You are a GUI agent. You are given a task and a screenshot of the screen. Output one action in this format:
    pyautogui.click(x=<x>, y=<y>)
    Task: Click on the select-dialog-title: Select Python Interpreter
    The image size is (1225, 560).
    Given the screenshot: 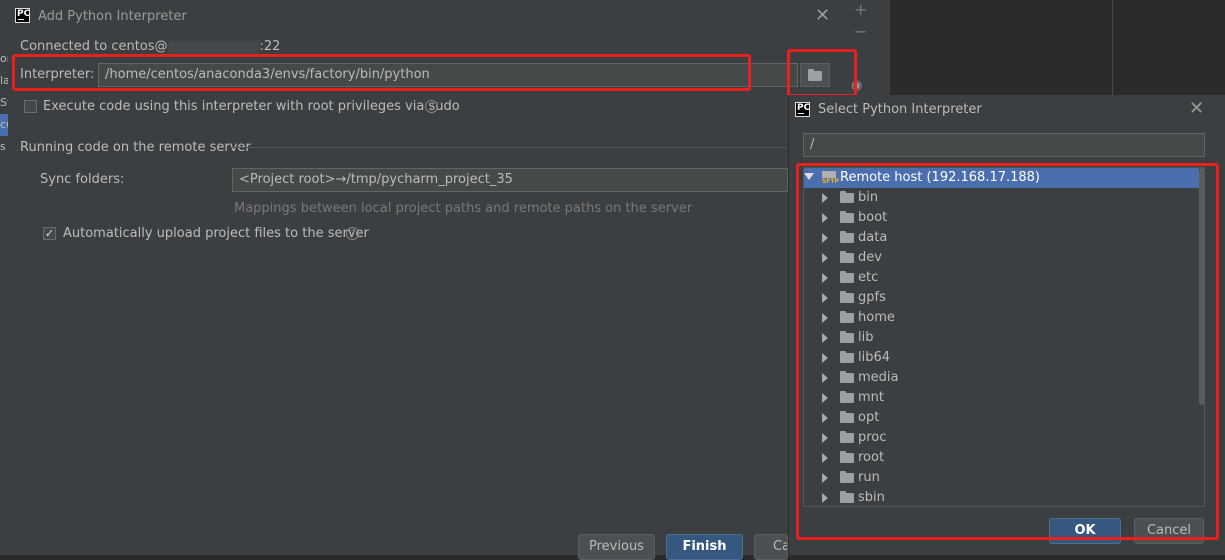 What is the action you would take?
    pyautogui.click(x=900, y=109)
    